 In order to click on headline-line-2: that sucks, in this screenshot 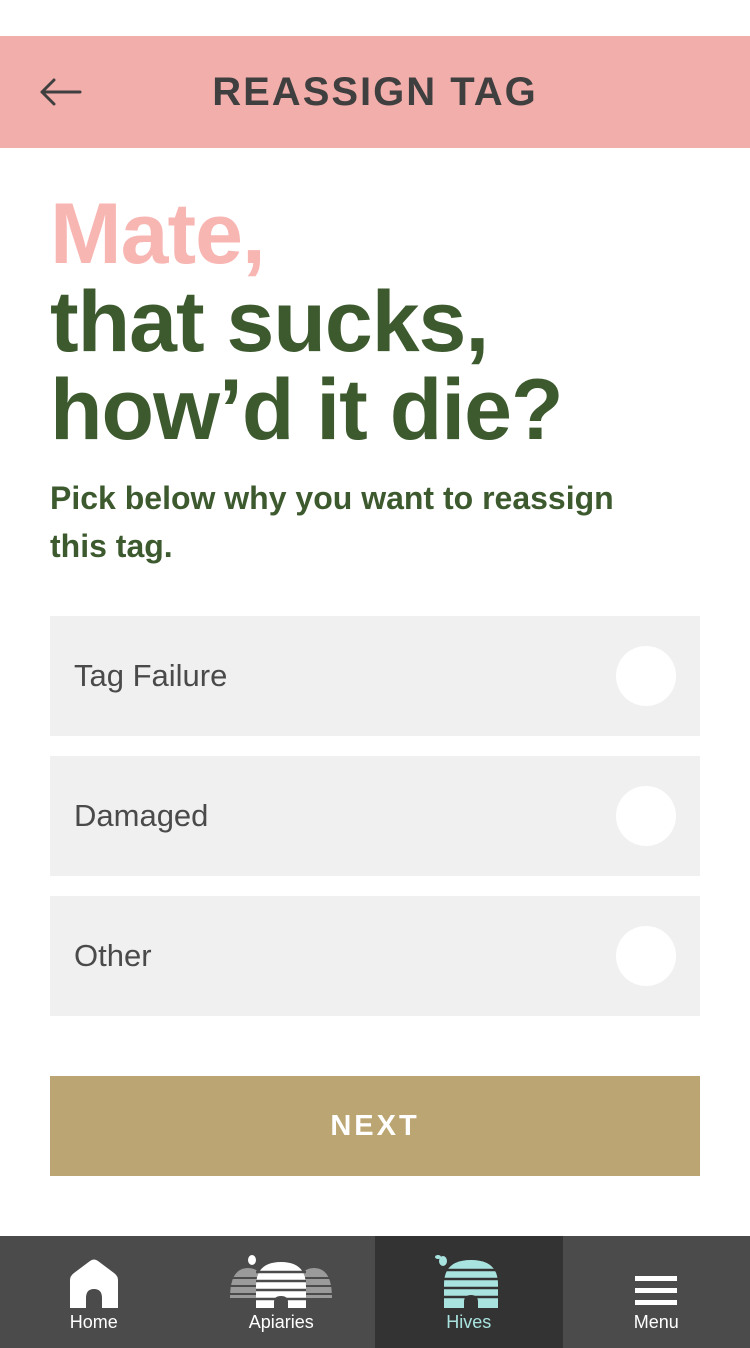, I will do `click(269, 322)`.